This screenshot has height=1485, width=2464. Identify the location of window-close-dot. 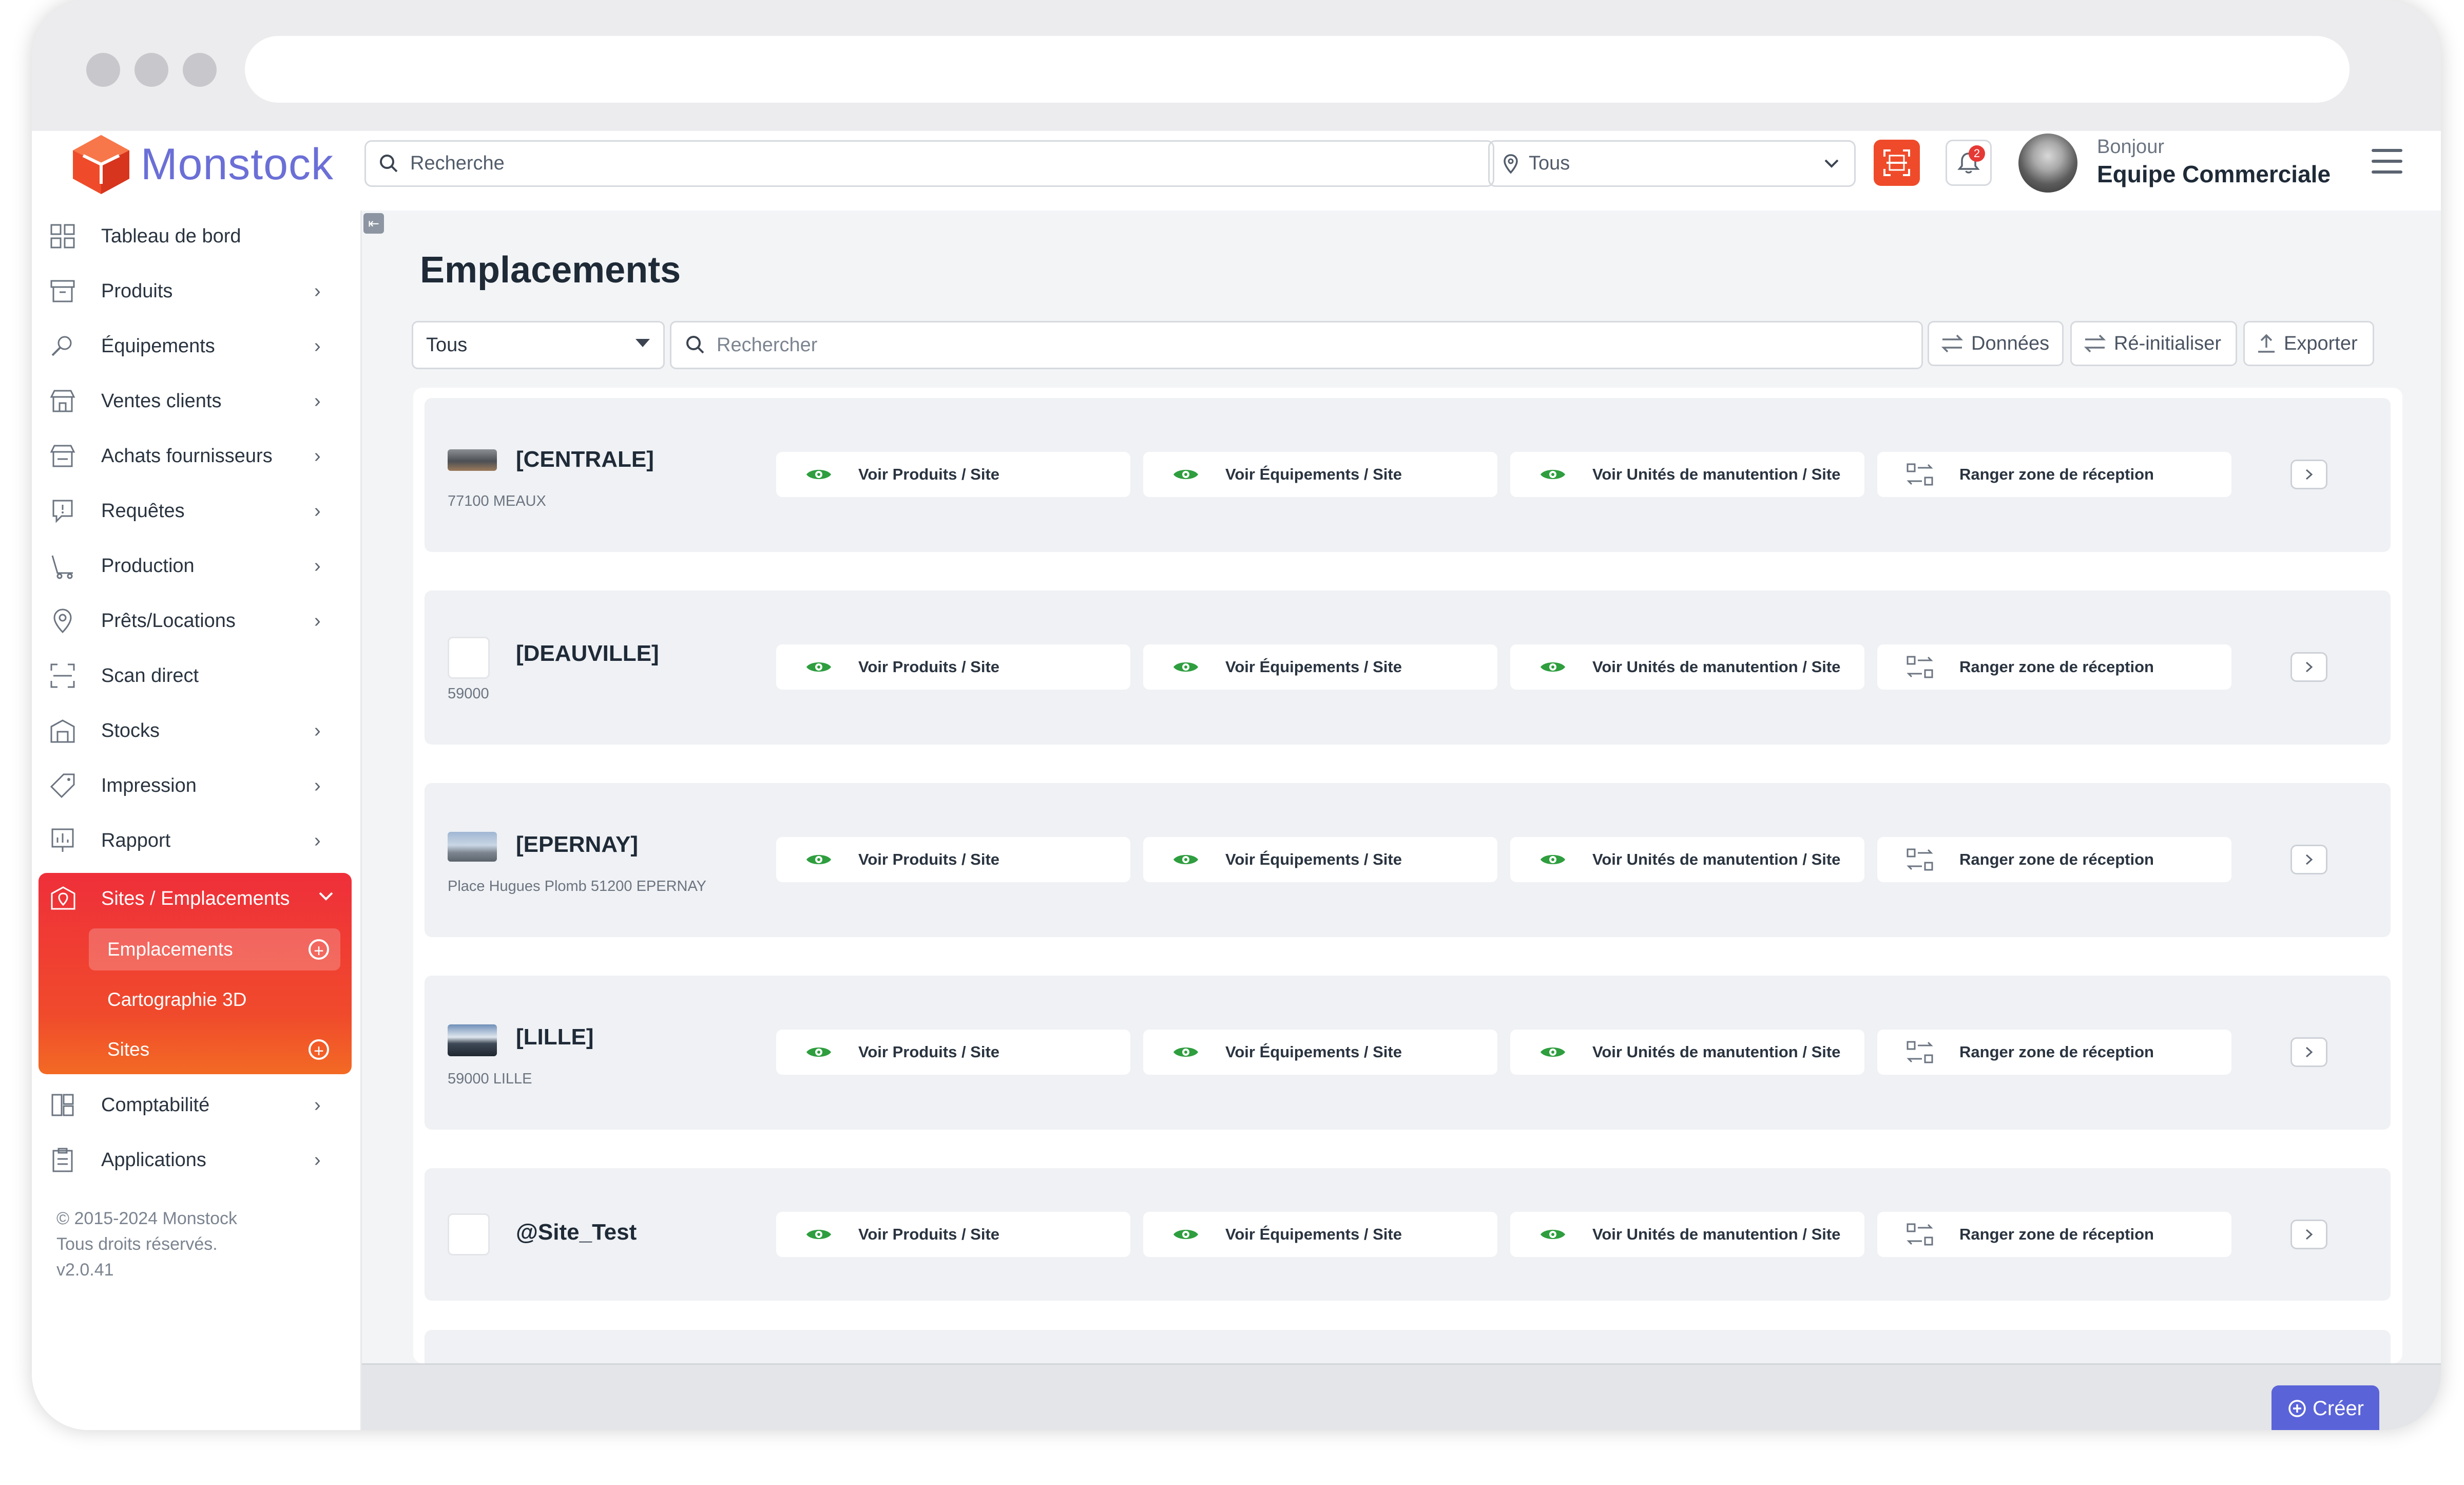
(103, 70).